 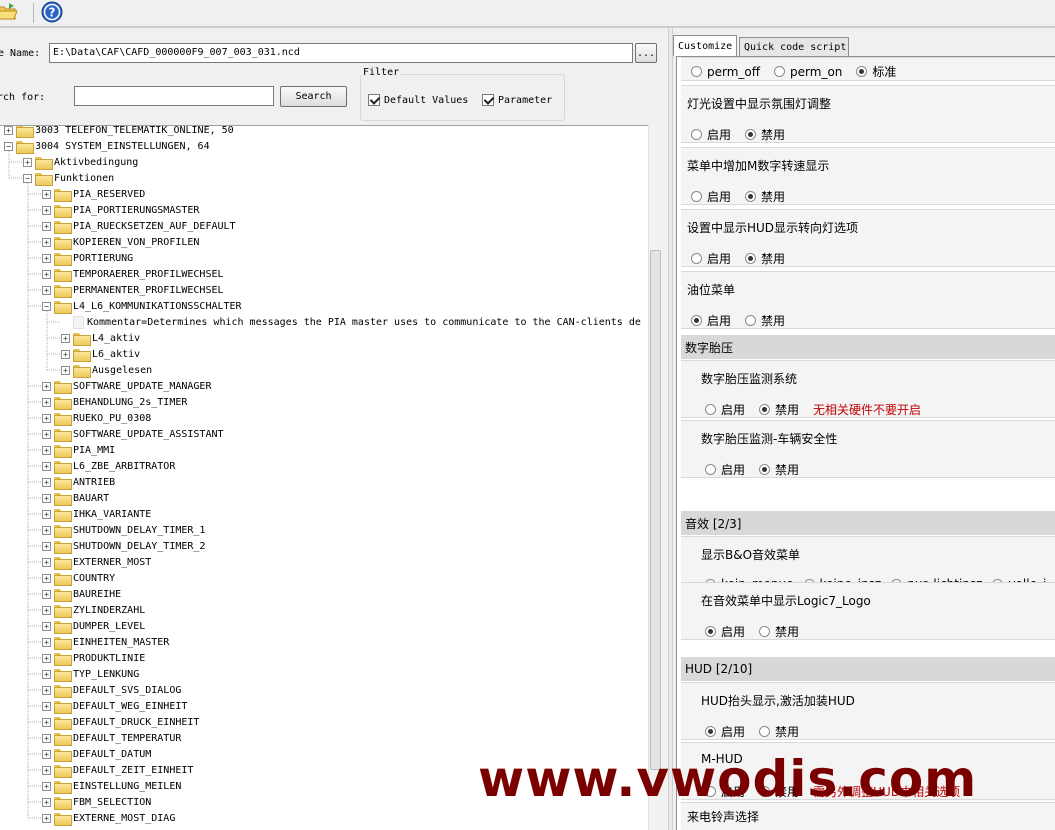 I want to click on tree-node: + IHKA_VARIANTE, so click(x=96, y=514).